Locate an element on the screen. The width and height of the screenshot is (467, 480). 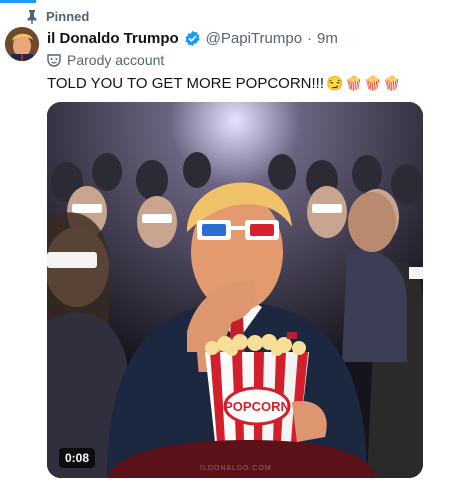
smirk-emoji: 😏 is located at coordinates (335, 83).